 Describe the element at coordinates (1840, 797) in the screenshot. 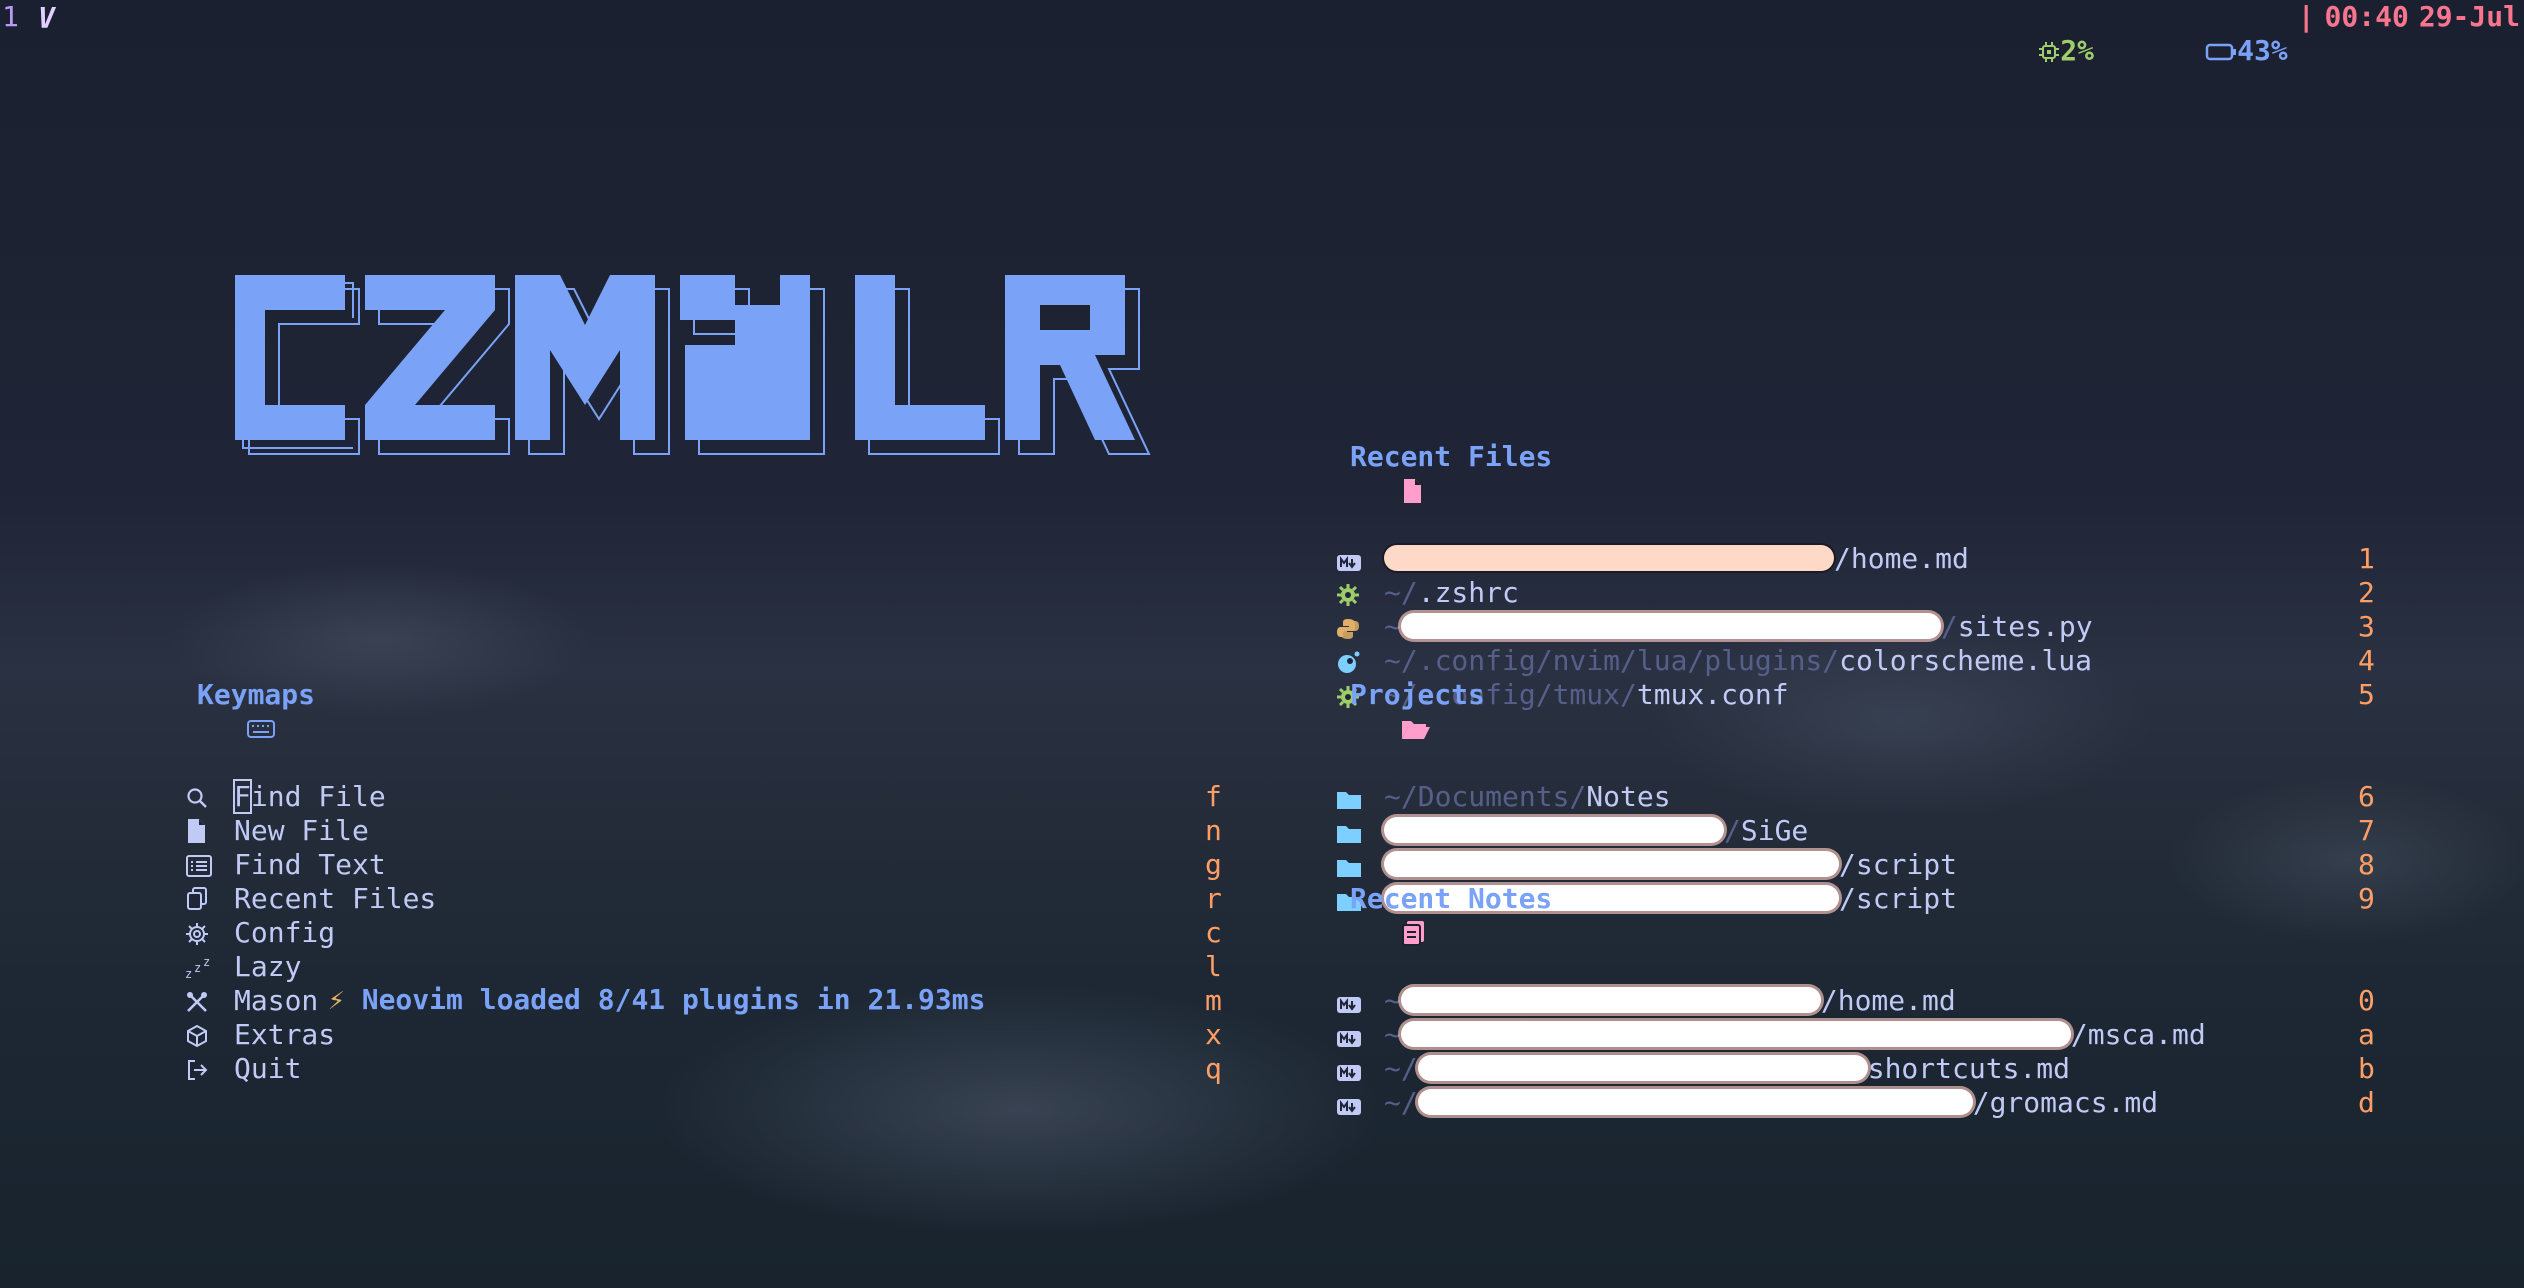

I see `project-item: ~/Documents/Notes 6` at that location.